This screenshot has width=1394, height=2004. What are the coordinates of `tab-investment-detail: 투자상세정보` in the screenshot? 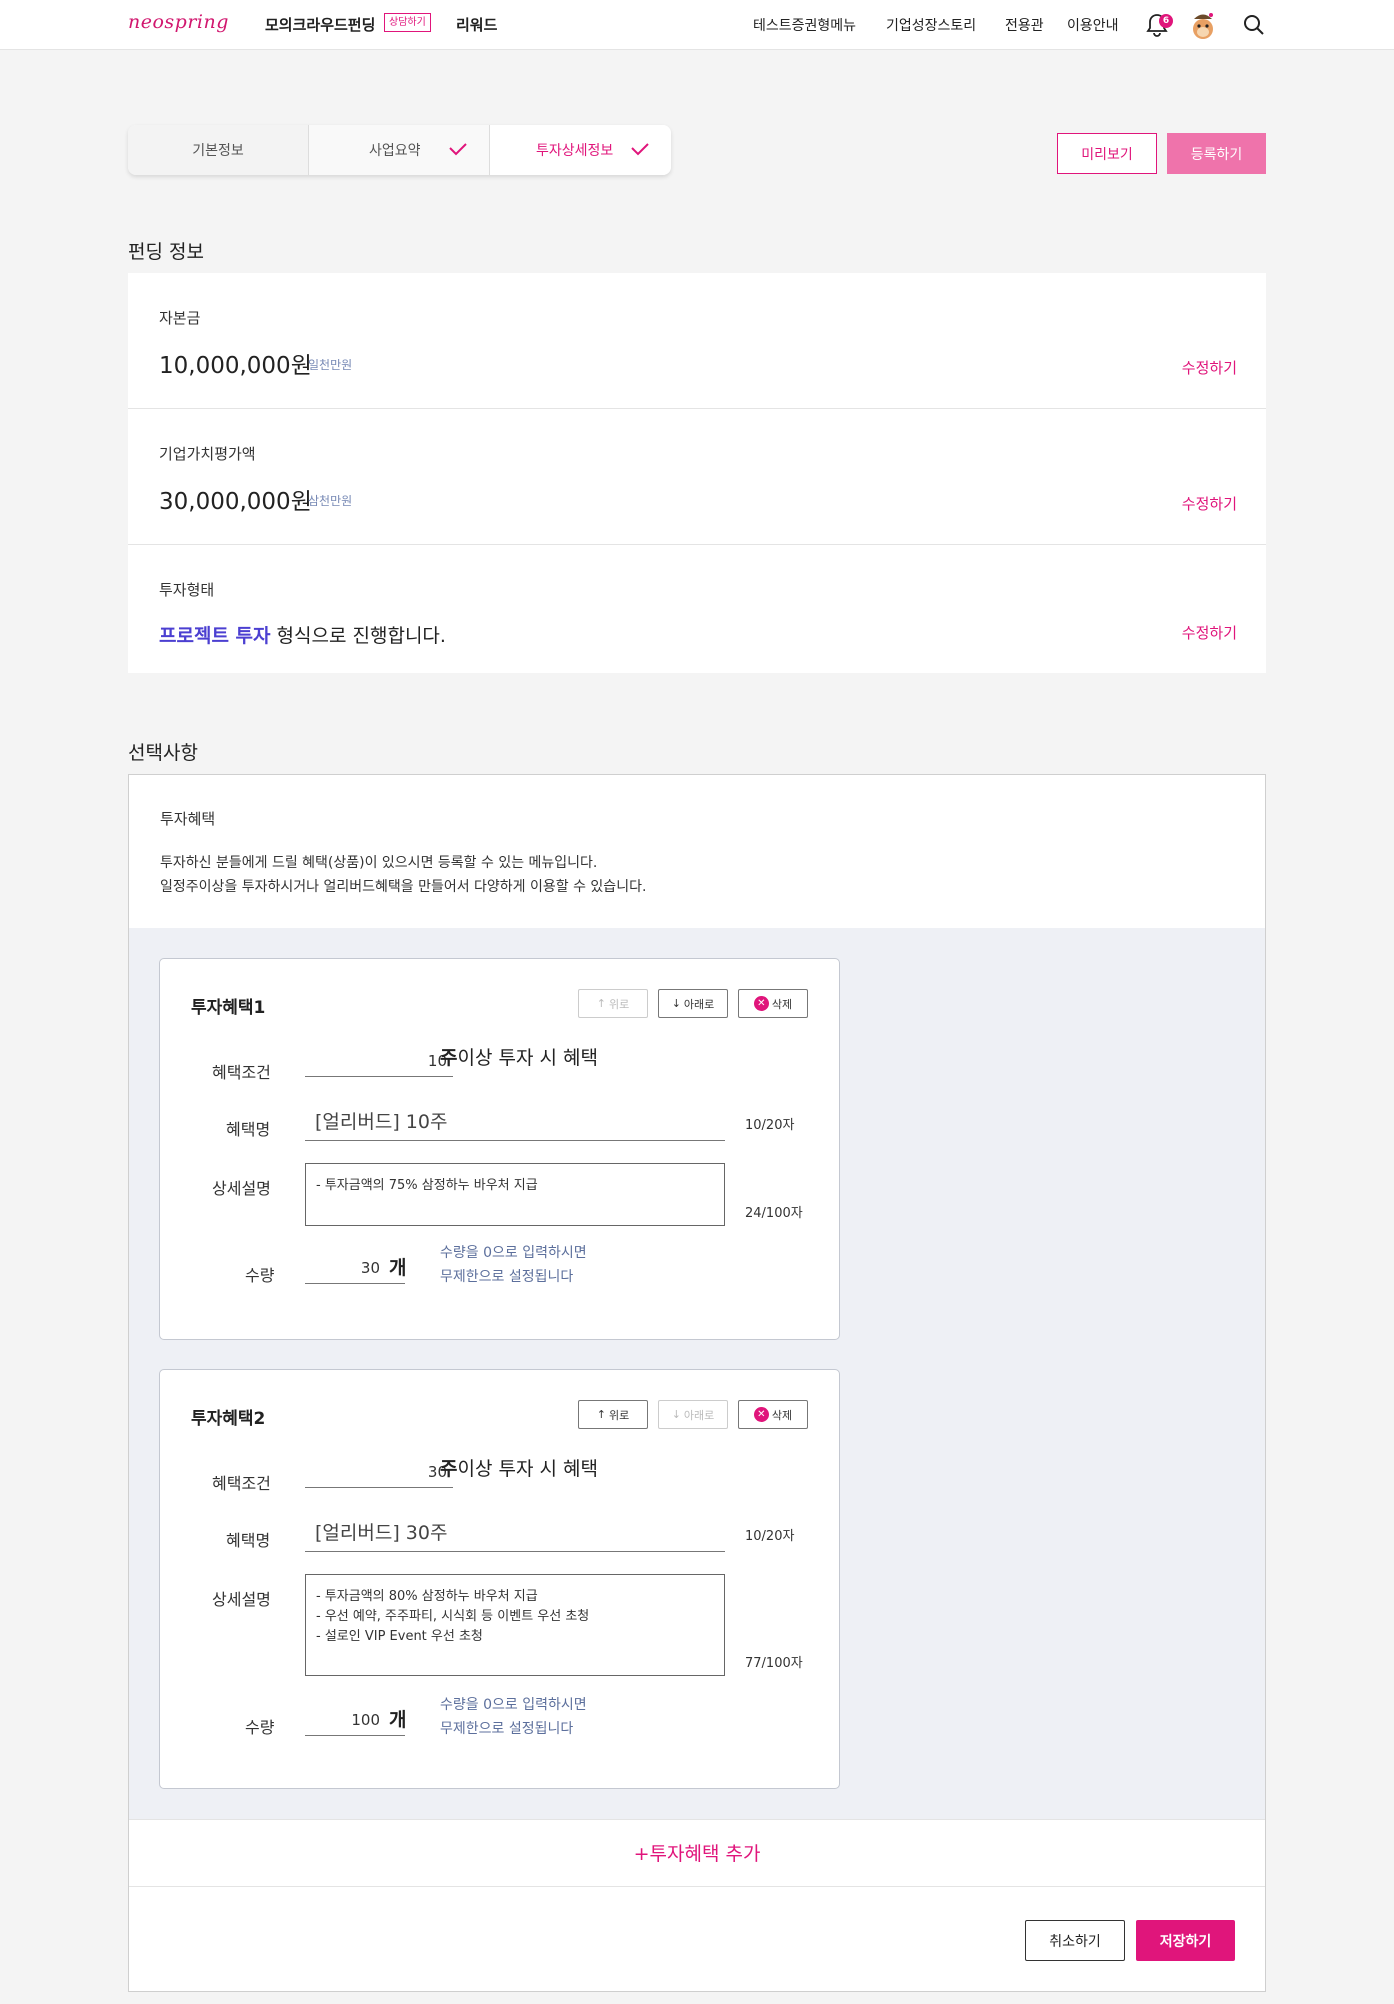 It's located at (580, 150).